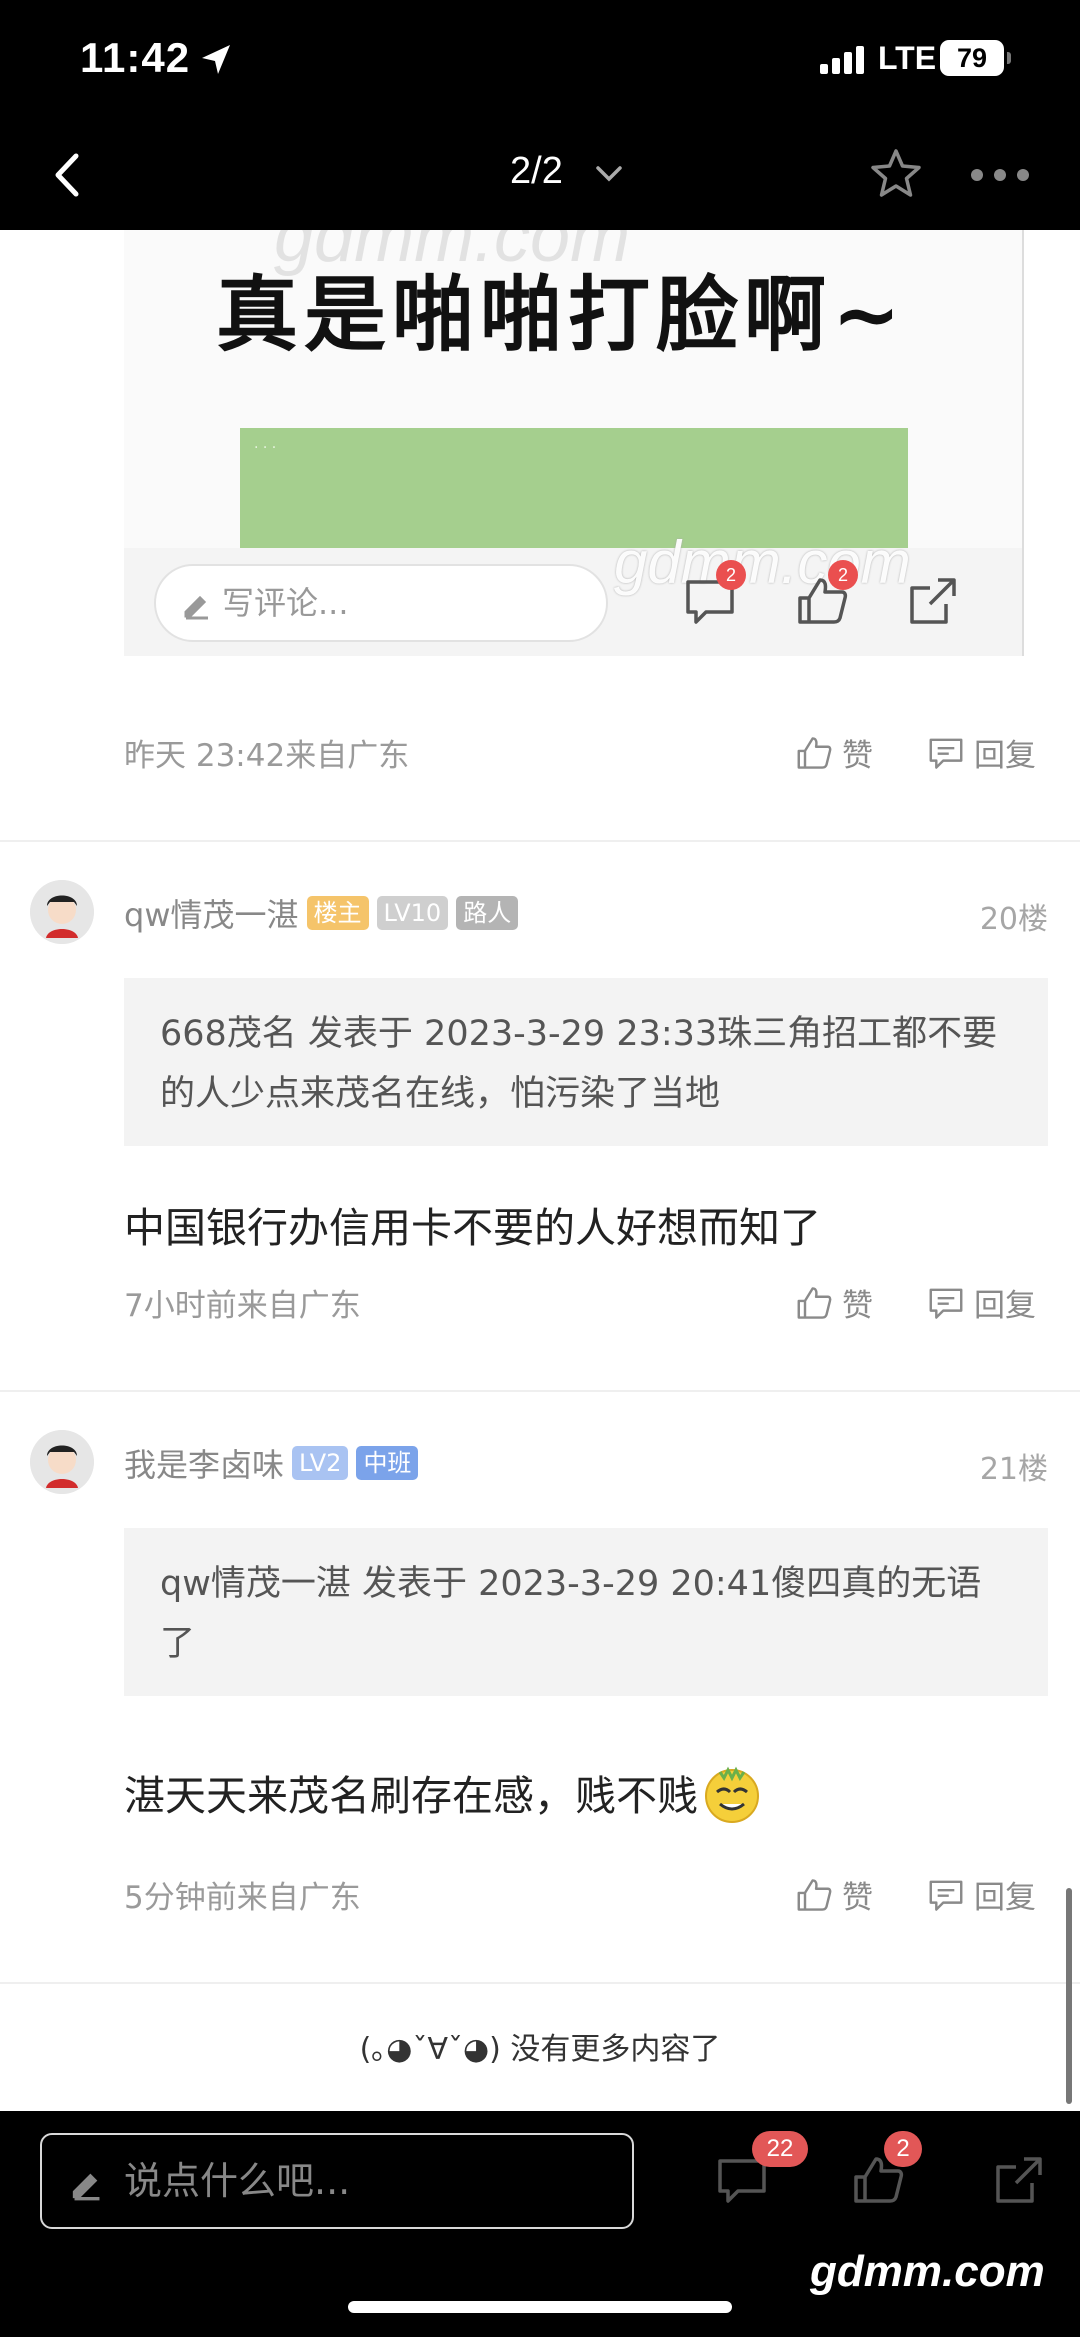  Describe the element at coordinates (1013, 1469) in the screenshot. I see `floor-number: 21楼` at that location.